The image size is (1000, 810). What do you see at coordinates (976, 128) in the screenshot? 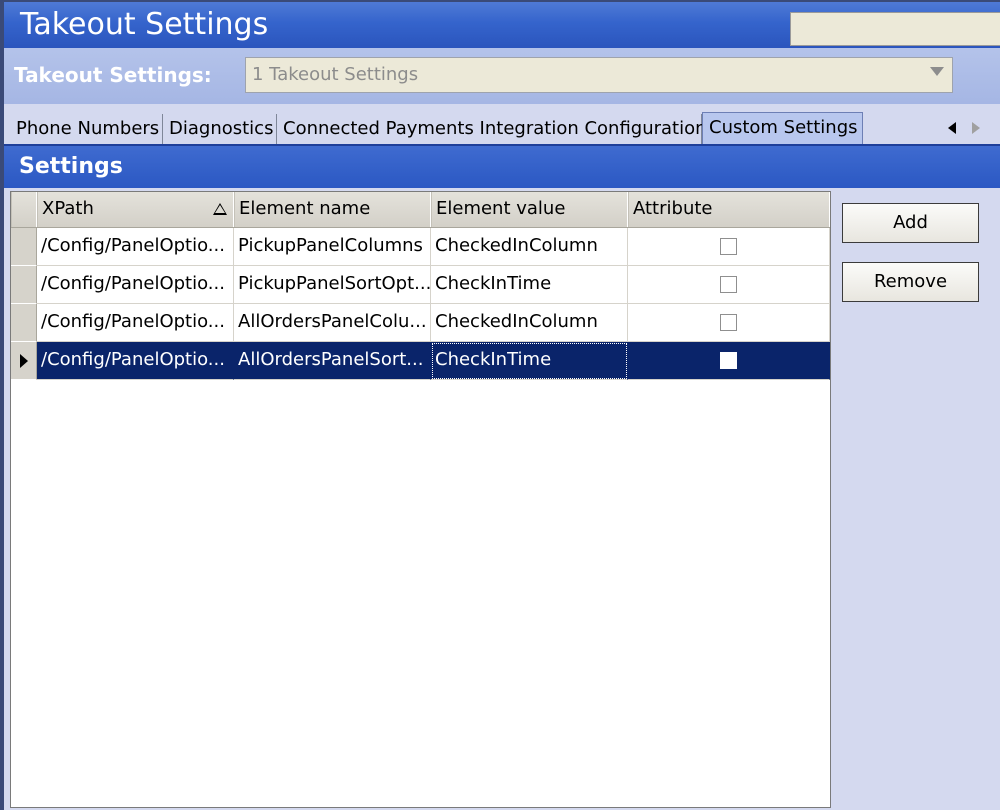
I see `scroll-right-icon` at bounding box center [976, 128].